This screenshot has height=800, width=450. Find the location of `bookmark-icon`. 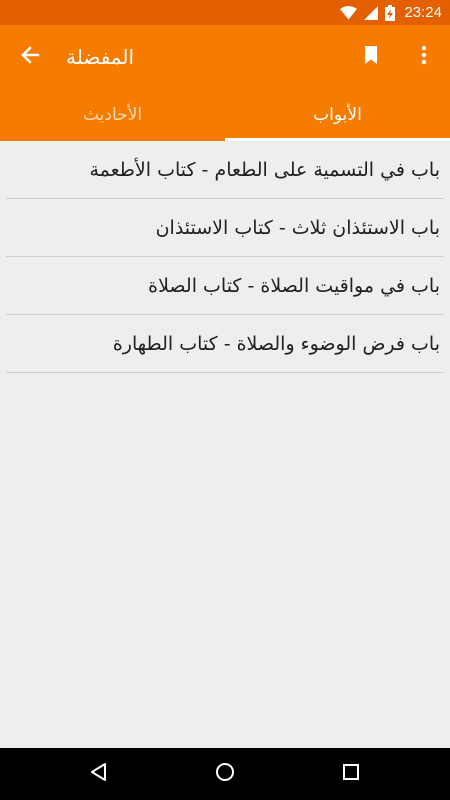

bookmark-icon is located at coordinates (371, 57).